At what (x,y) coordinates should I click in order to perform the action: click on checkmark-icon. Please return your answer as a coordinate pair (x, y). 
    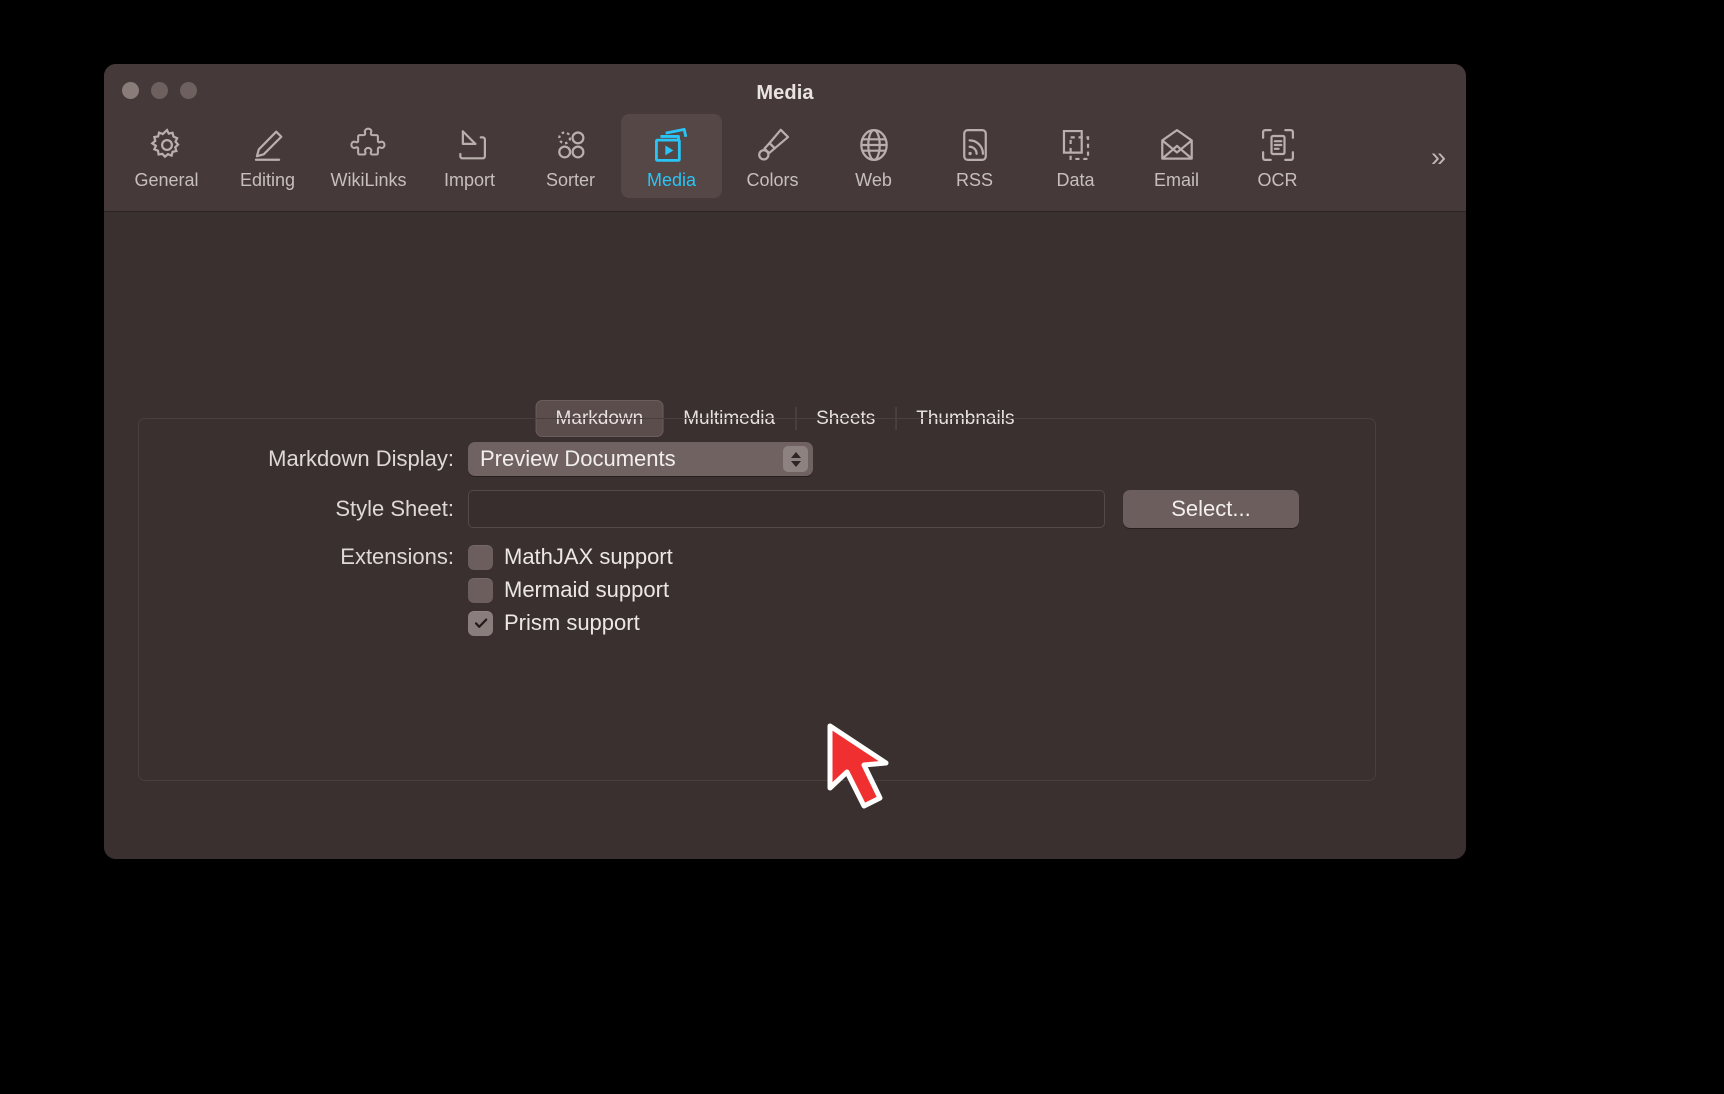
    Looking at the image, I should click on (480, 623).